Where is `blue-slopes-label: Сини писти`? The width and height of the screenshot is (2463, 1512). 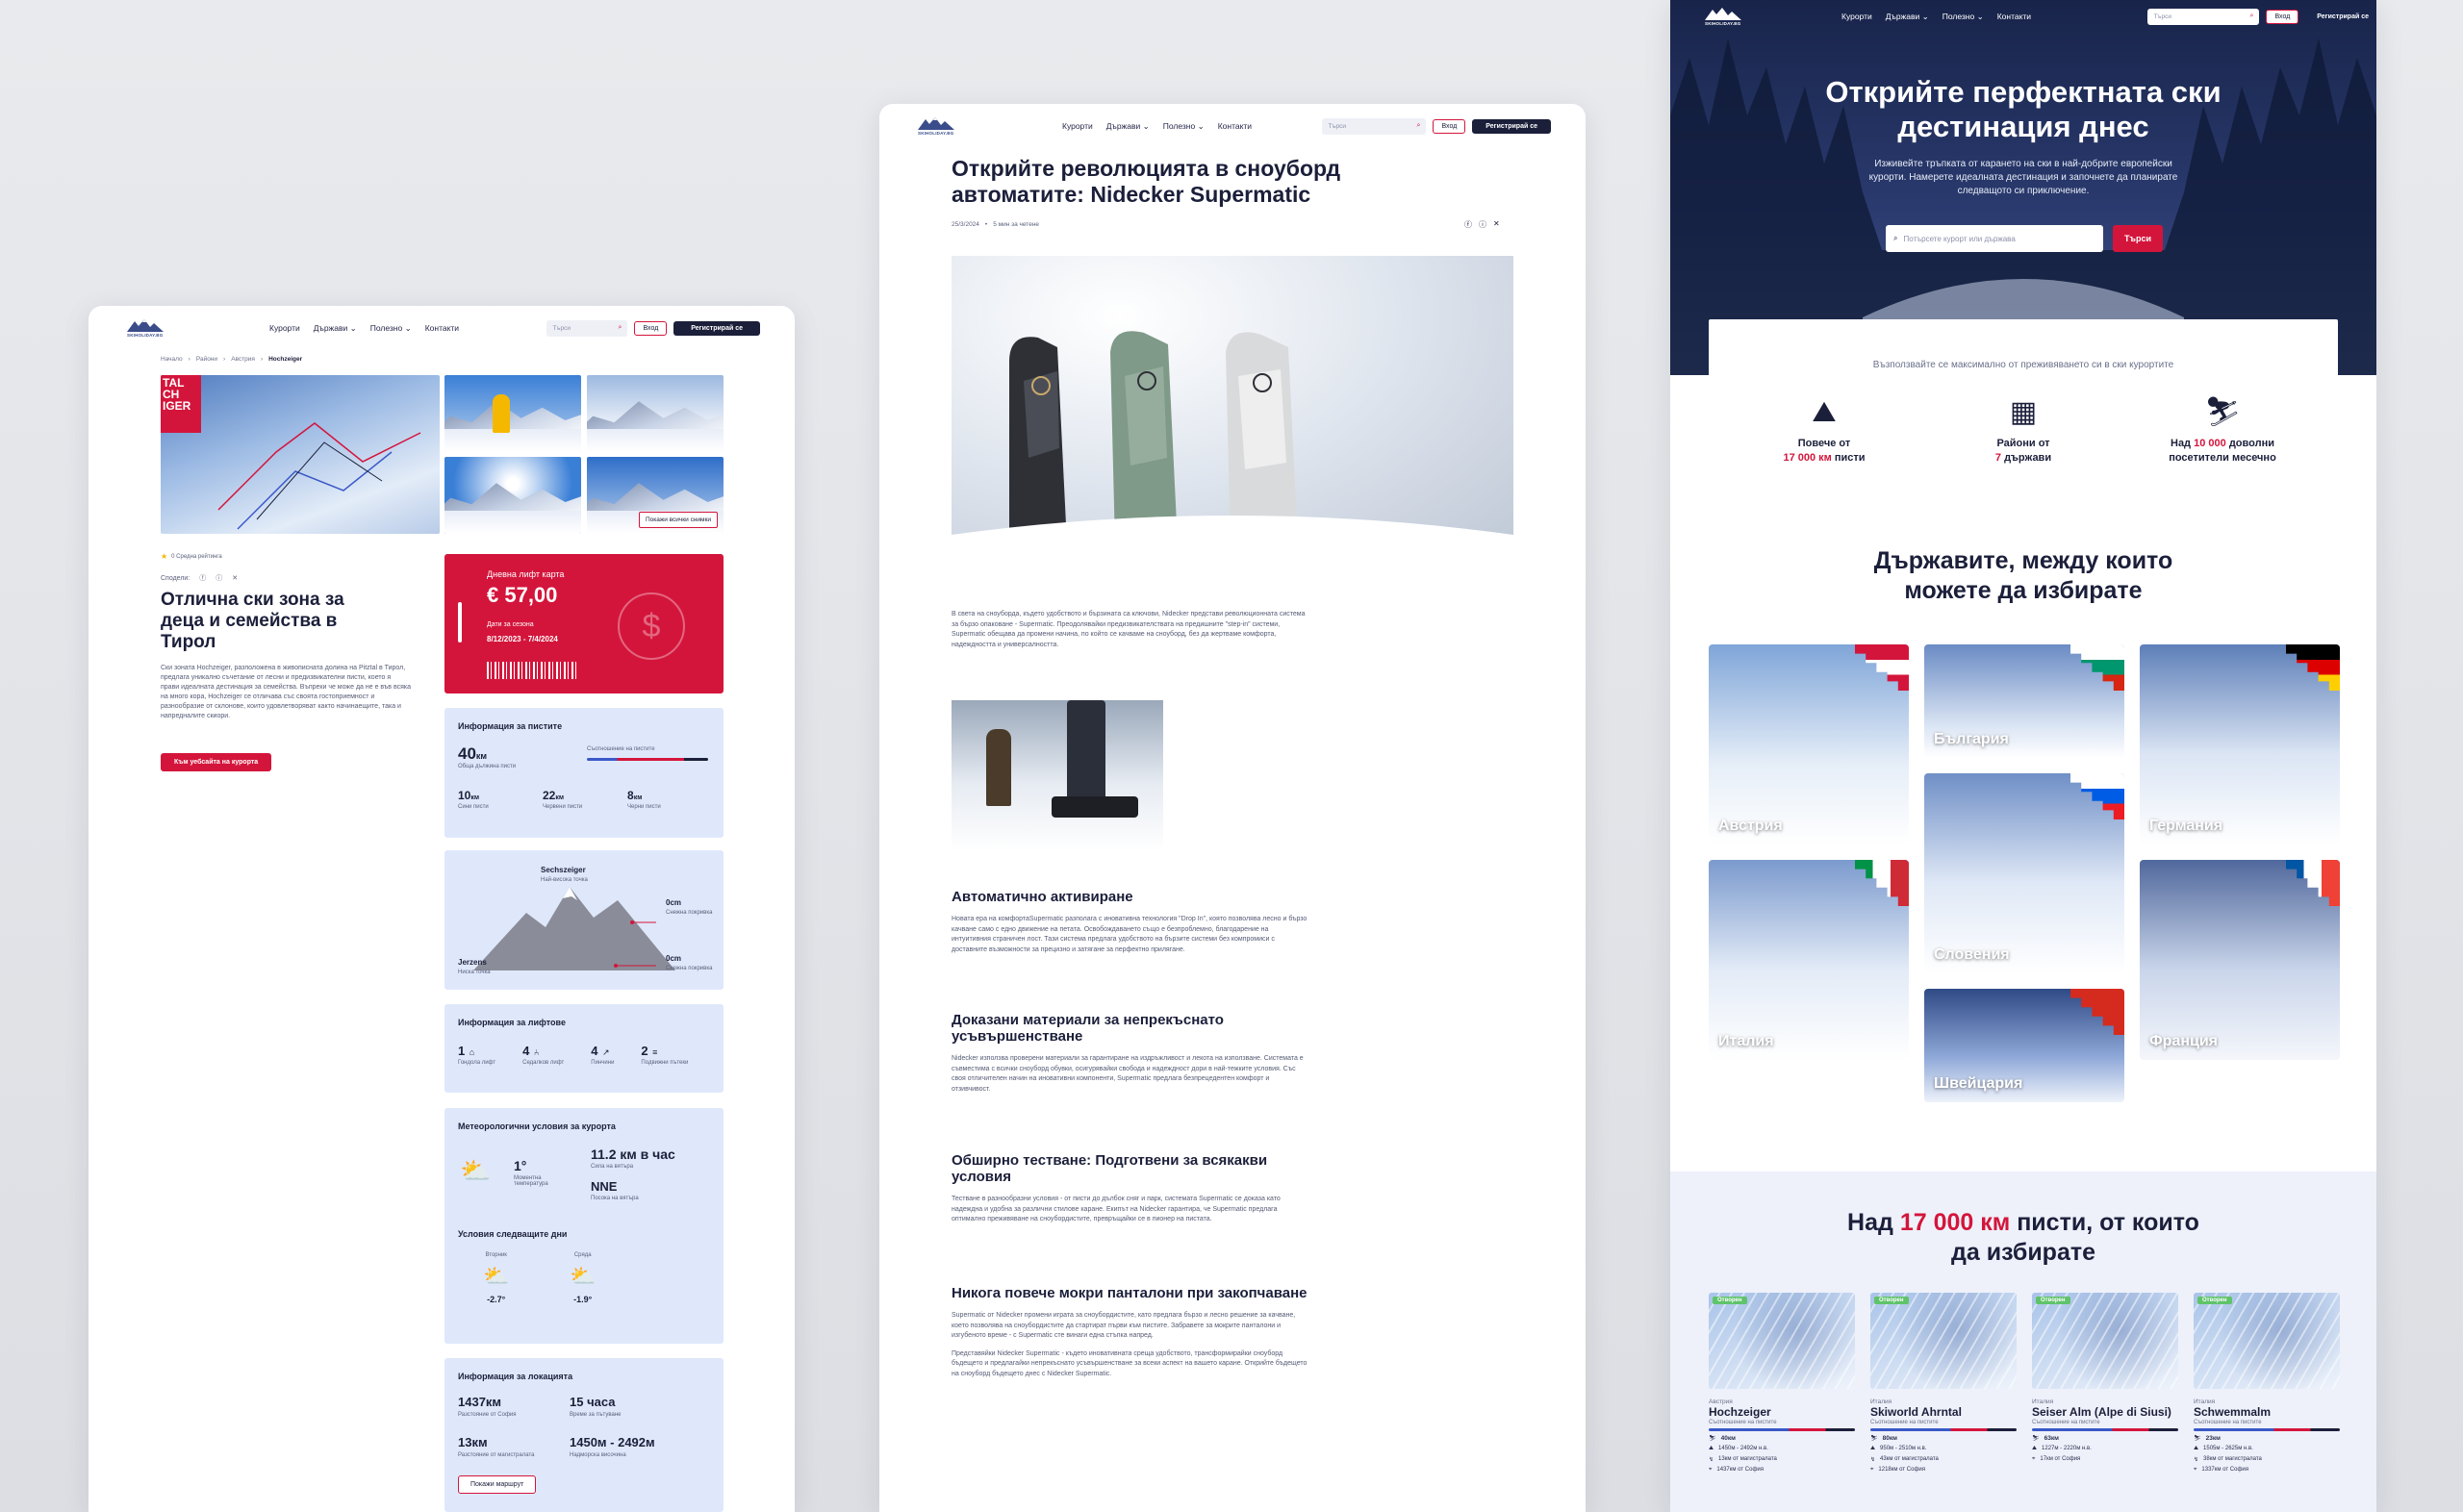 blue-slopes-label: Сини писти is located at coordinates (473, 807).